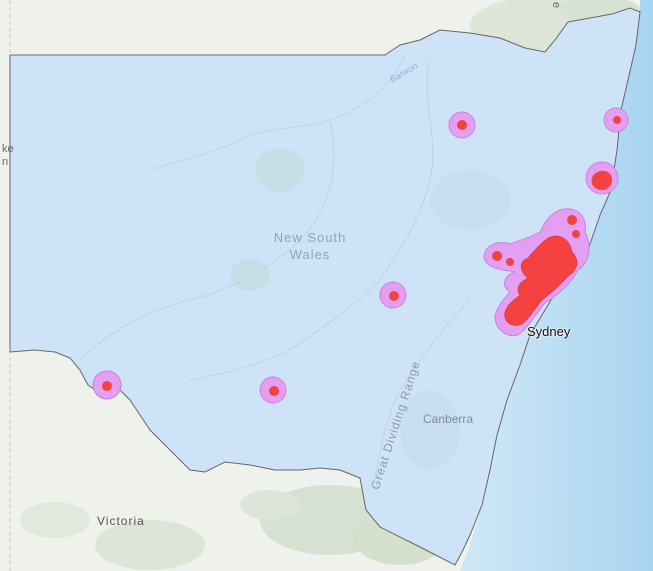  What do you see at coordinates (310, 237) in the screenshot?
I see `state-label-line1: New South` at bounding box center [310, 237].